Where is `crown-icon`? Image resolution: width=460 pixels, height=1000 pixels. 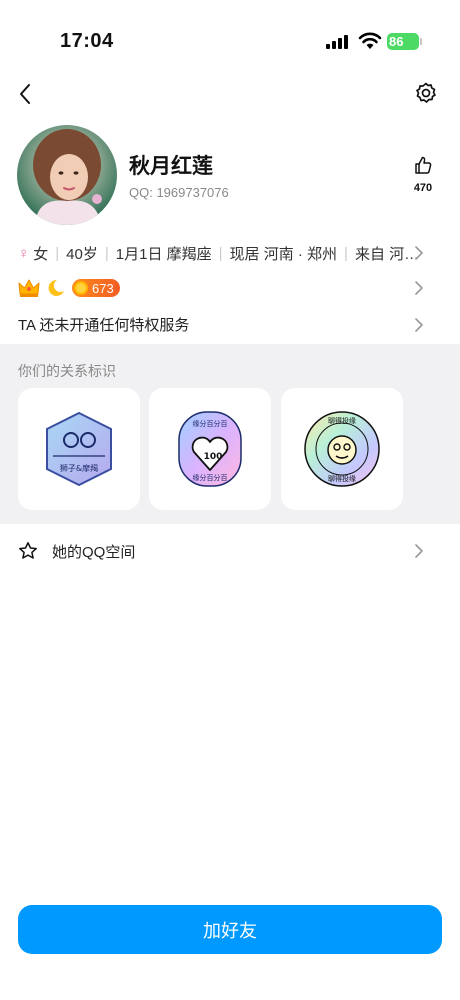 crown-icon is located at coordinates (29, 288).